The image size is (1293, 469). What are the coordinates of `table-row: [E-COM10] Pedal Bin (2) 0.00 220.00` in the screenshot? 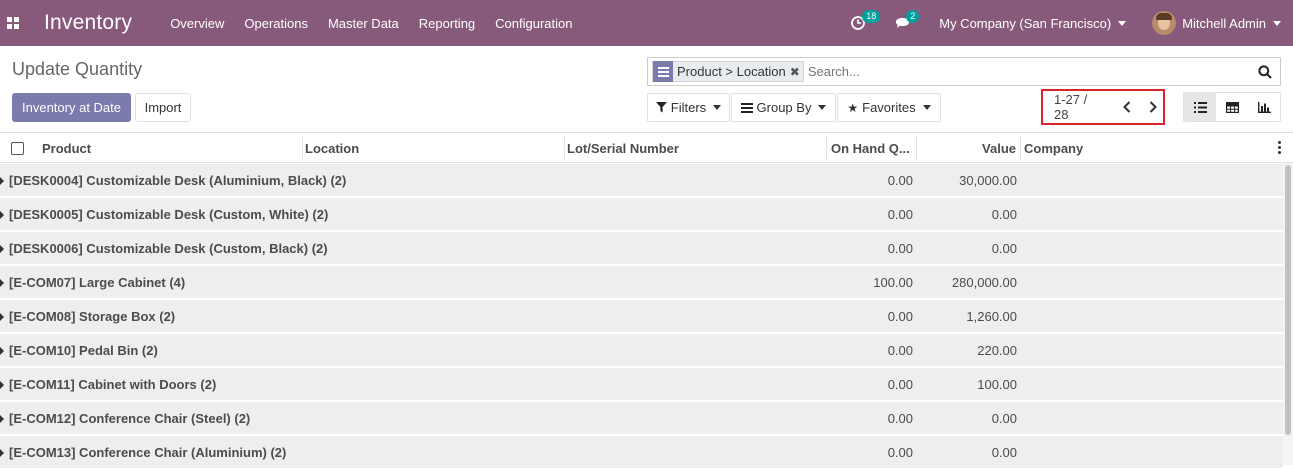 It's located at (641, 350).